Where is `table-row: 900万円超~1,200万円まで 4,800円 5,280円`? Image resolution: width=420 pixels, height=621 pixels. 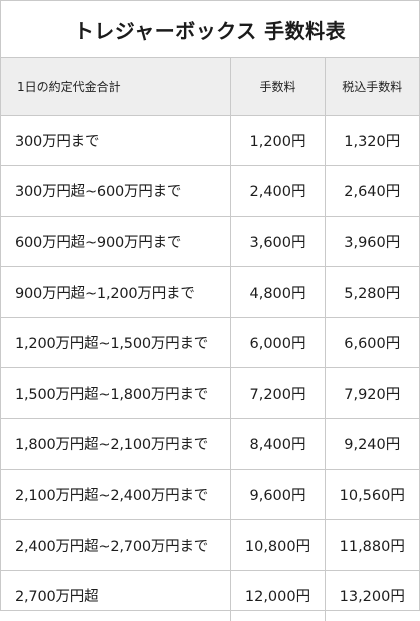 table-row: 900万円超~1,200万円まで 4,800円 5,280円 is located at coordinates (210, 292).